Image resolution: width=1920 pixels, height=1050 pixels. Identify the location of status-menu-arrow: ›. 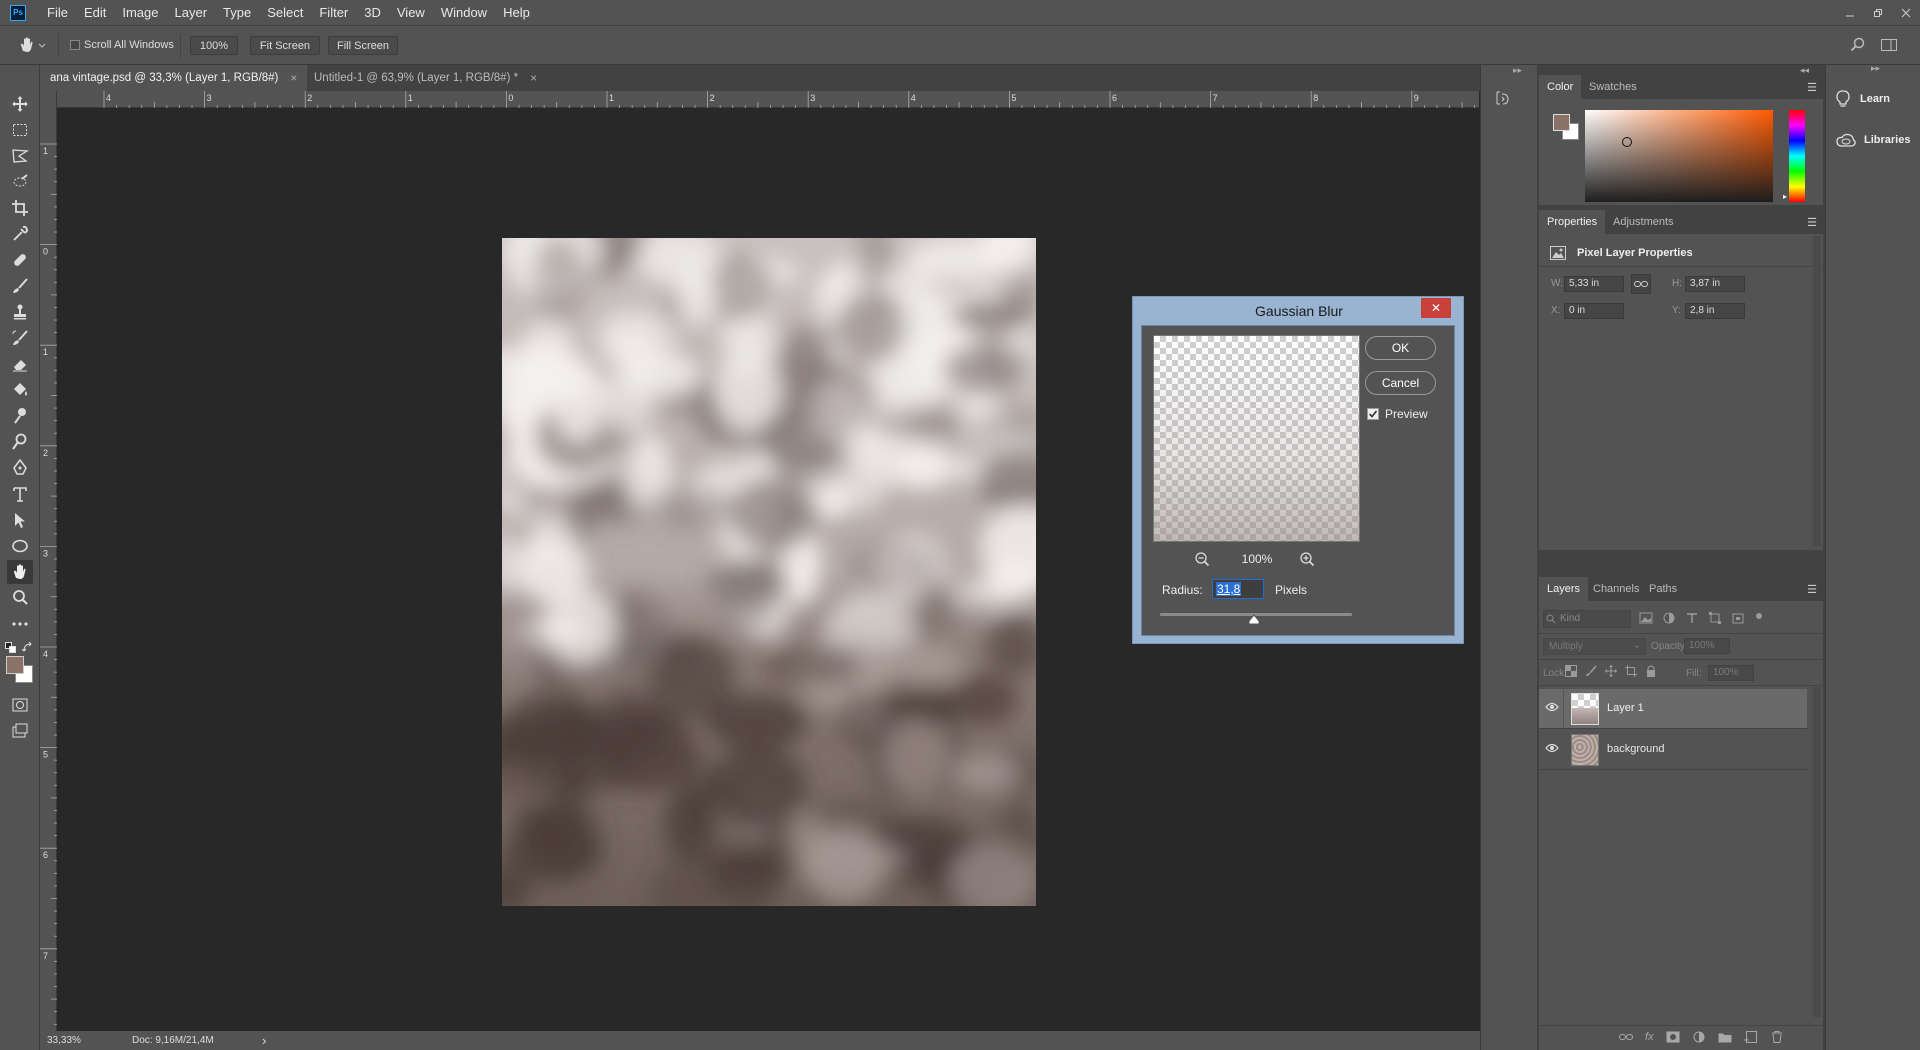
(264, 1040).